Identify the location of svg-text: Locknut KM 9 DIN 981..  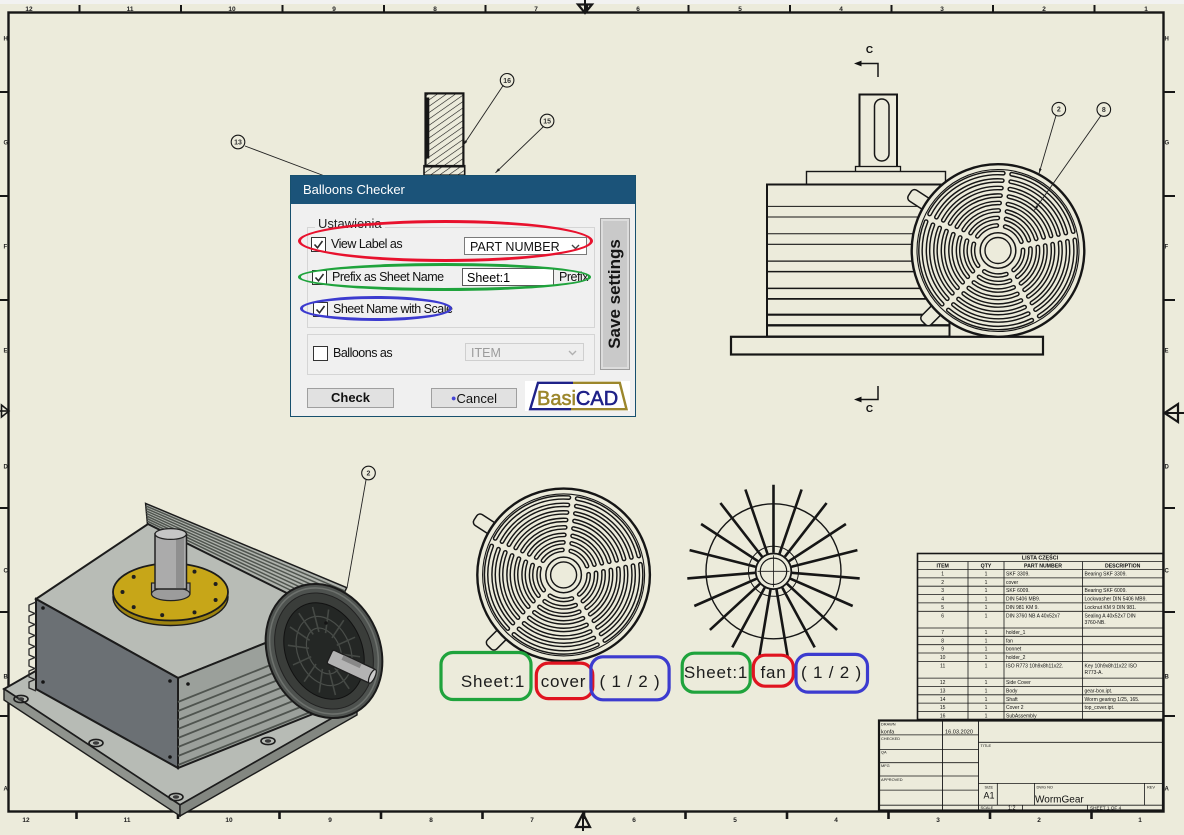
(1111, 608).